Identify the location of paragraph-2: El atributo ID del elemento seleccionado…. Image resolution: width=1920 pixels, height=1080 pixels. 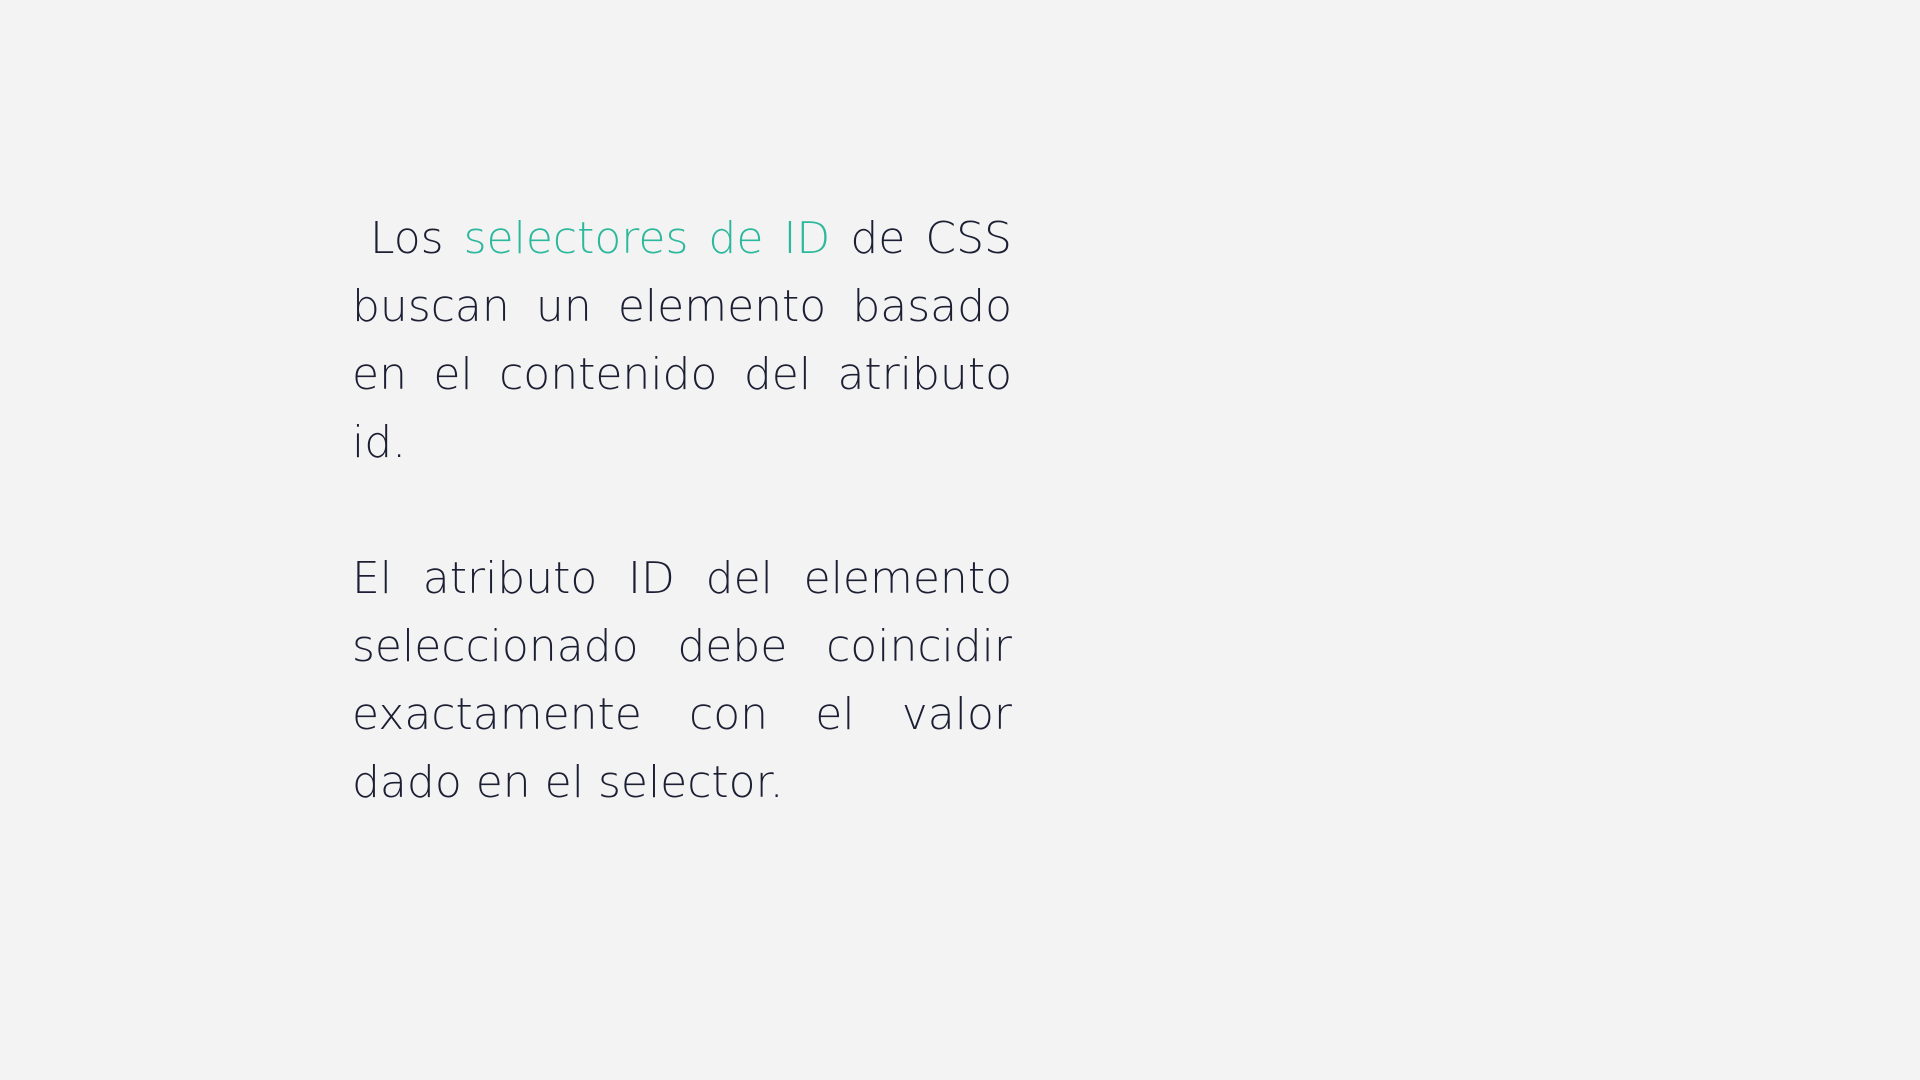
(682, 680).